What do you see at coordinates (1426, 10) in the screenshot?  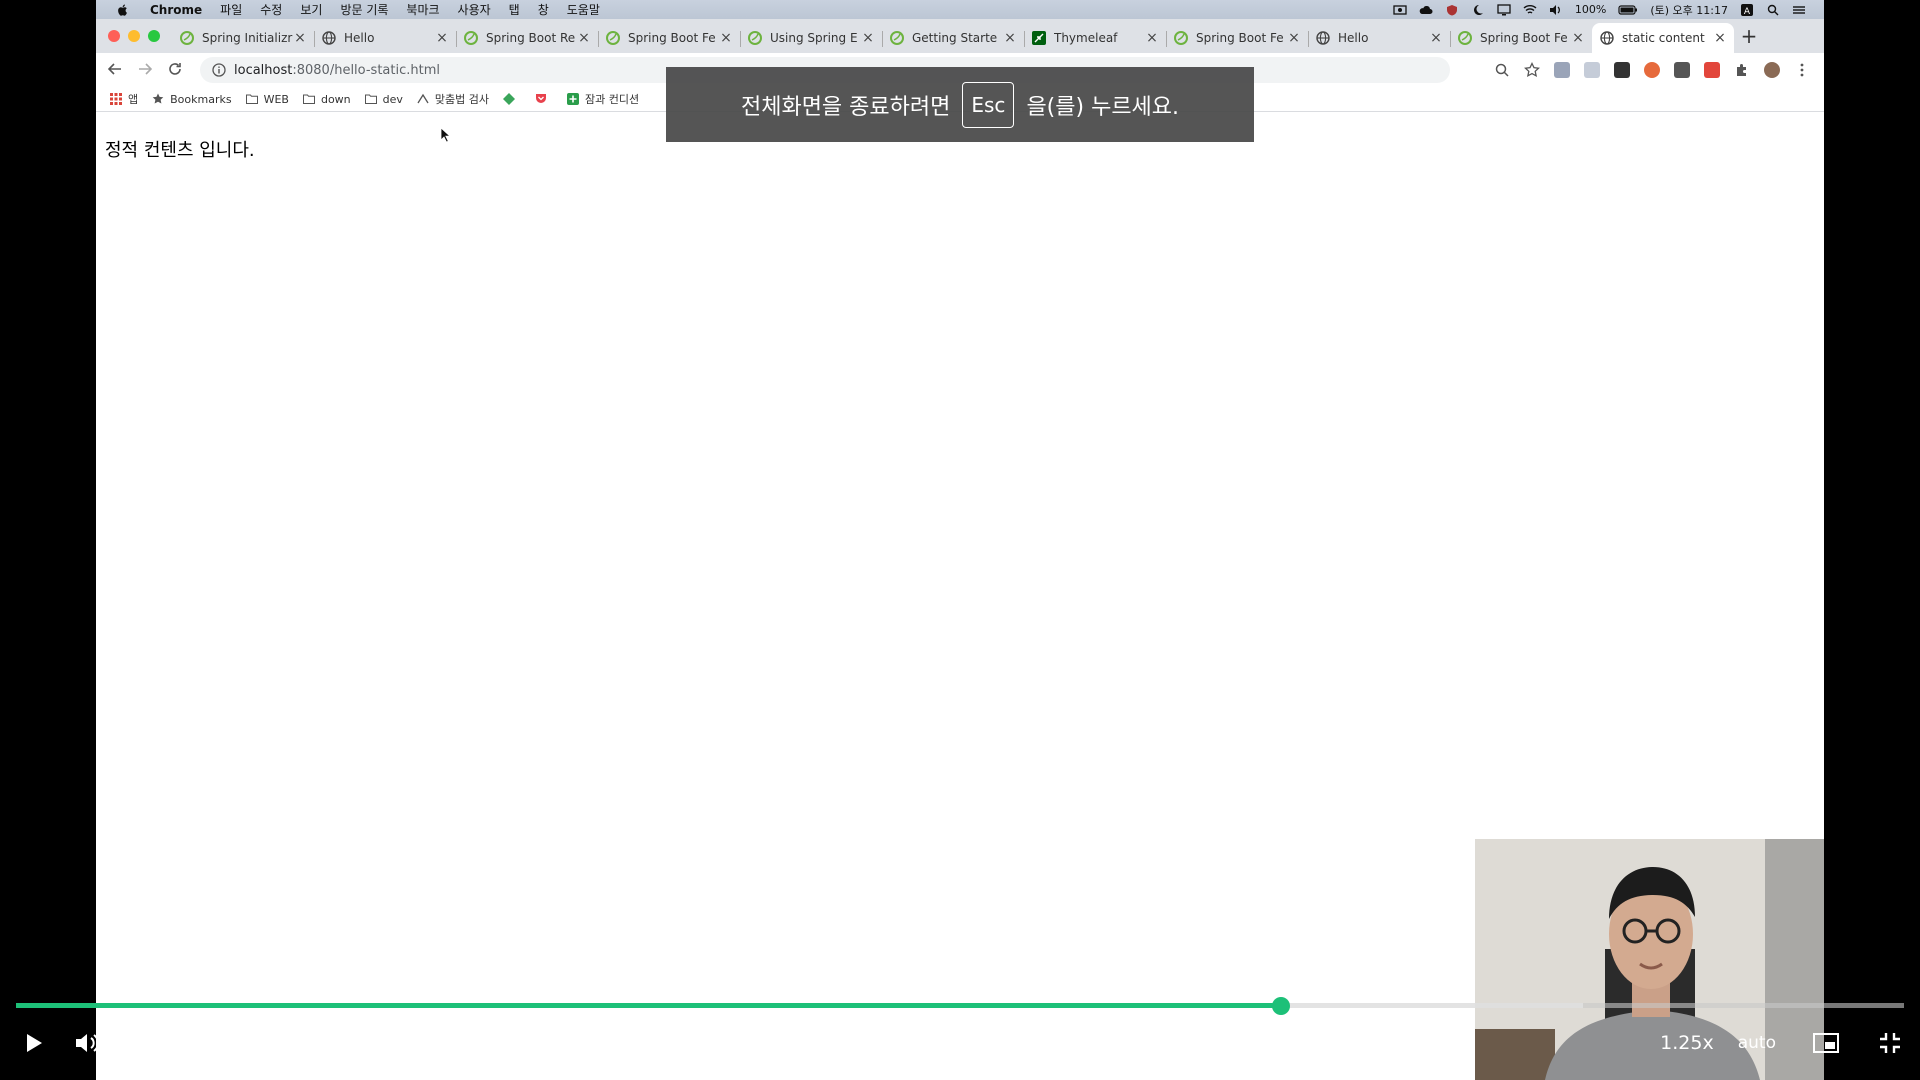 I see `cloud-icon` at bounding box center [1426, 10].